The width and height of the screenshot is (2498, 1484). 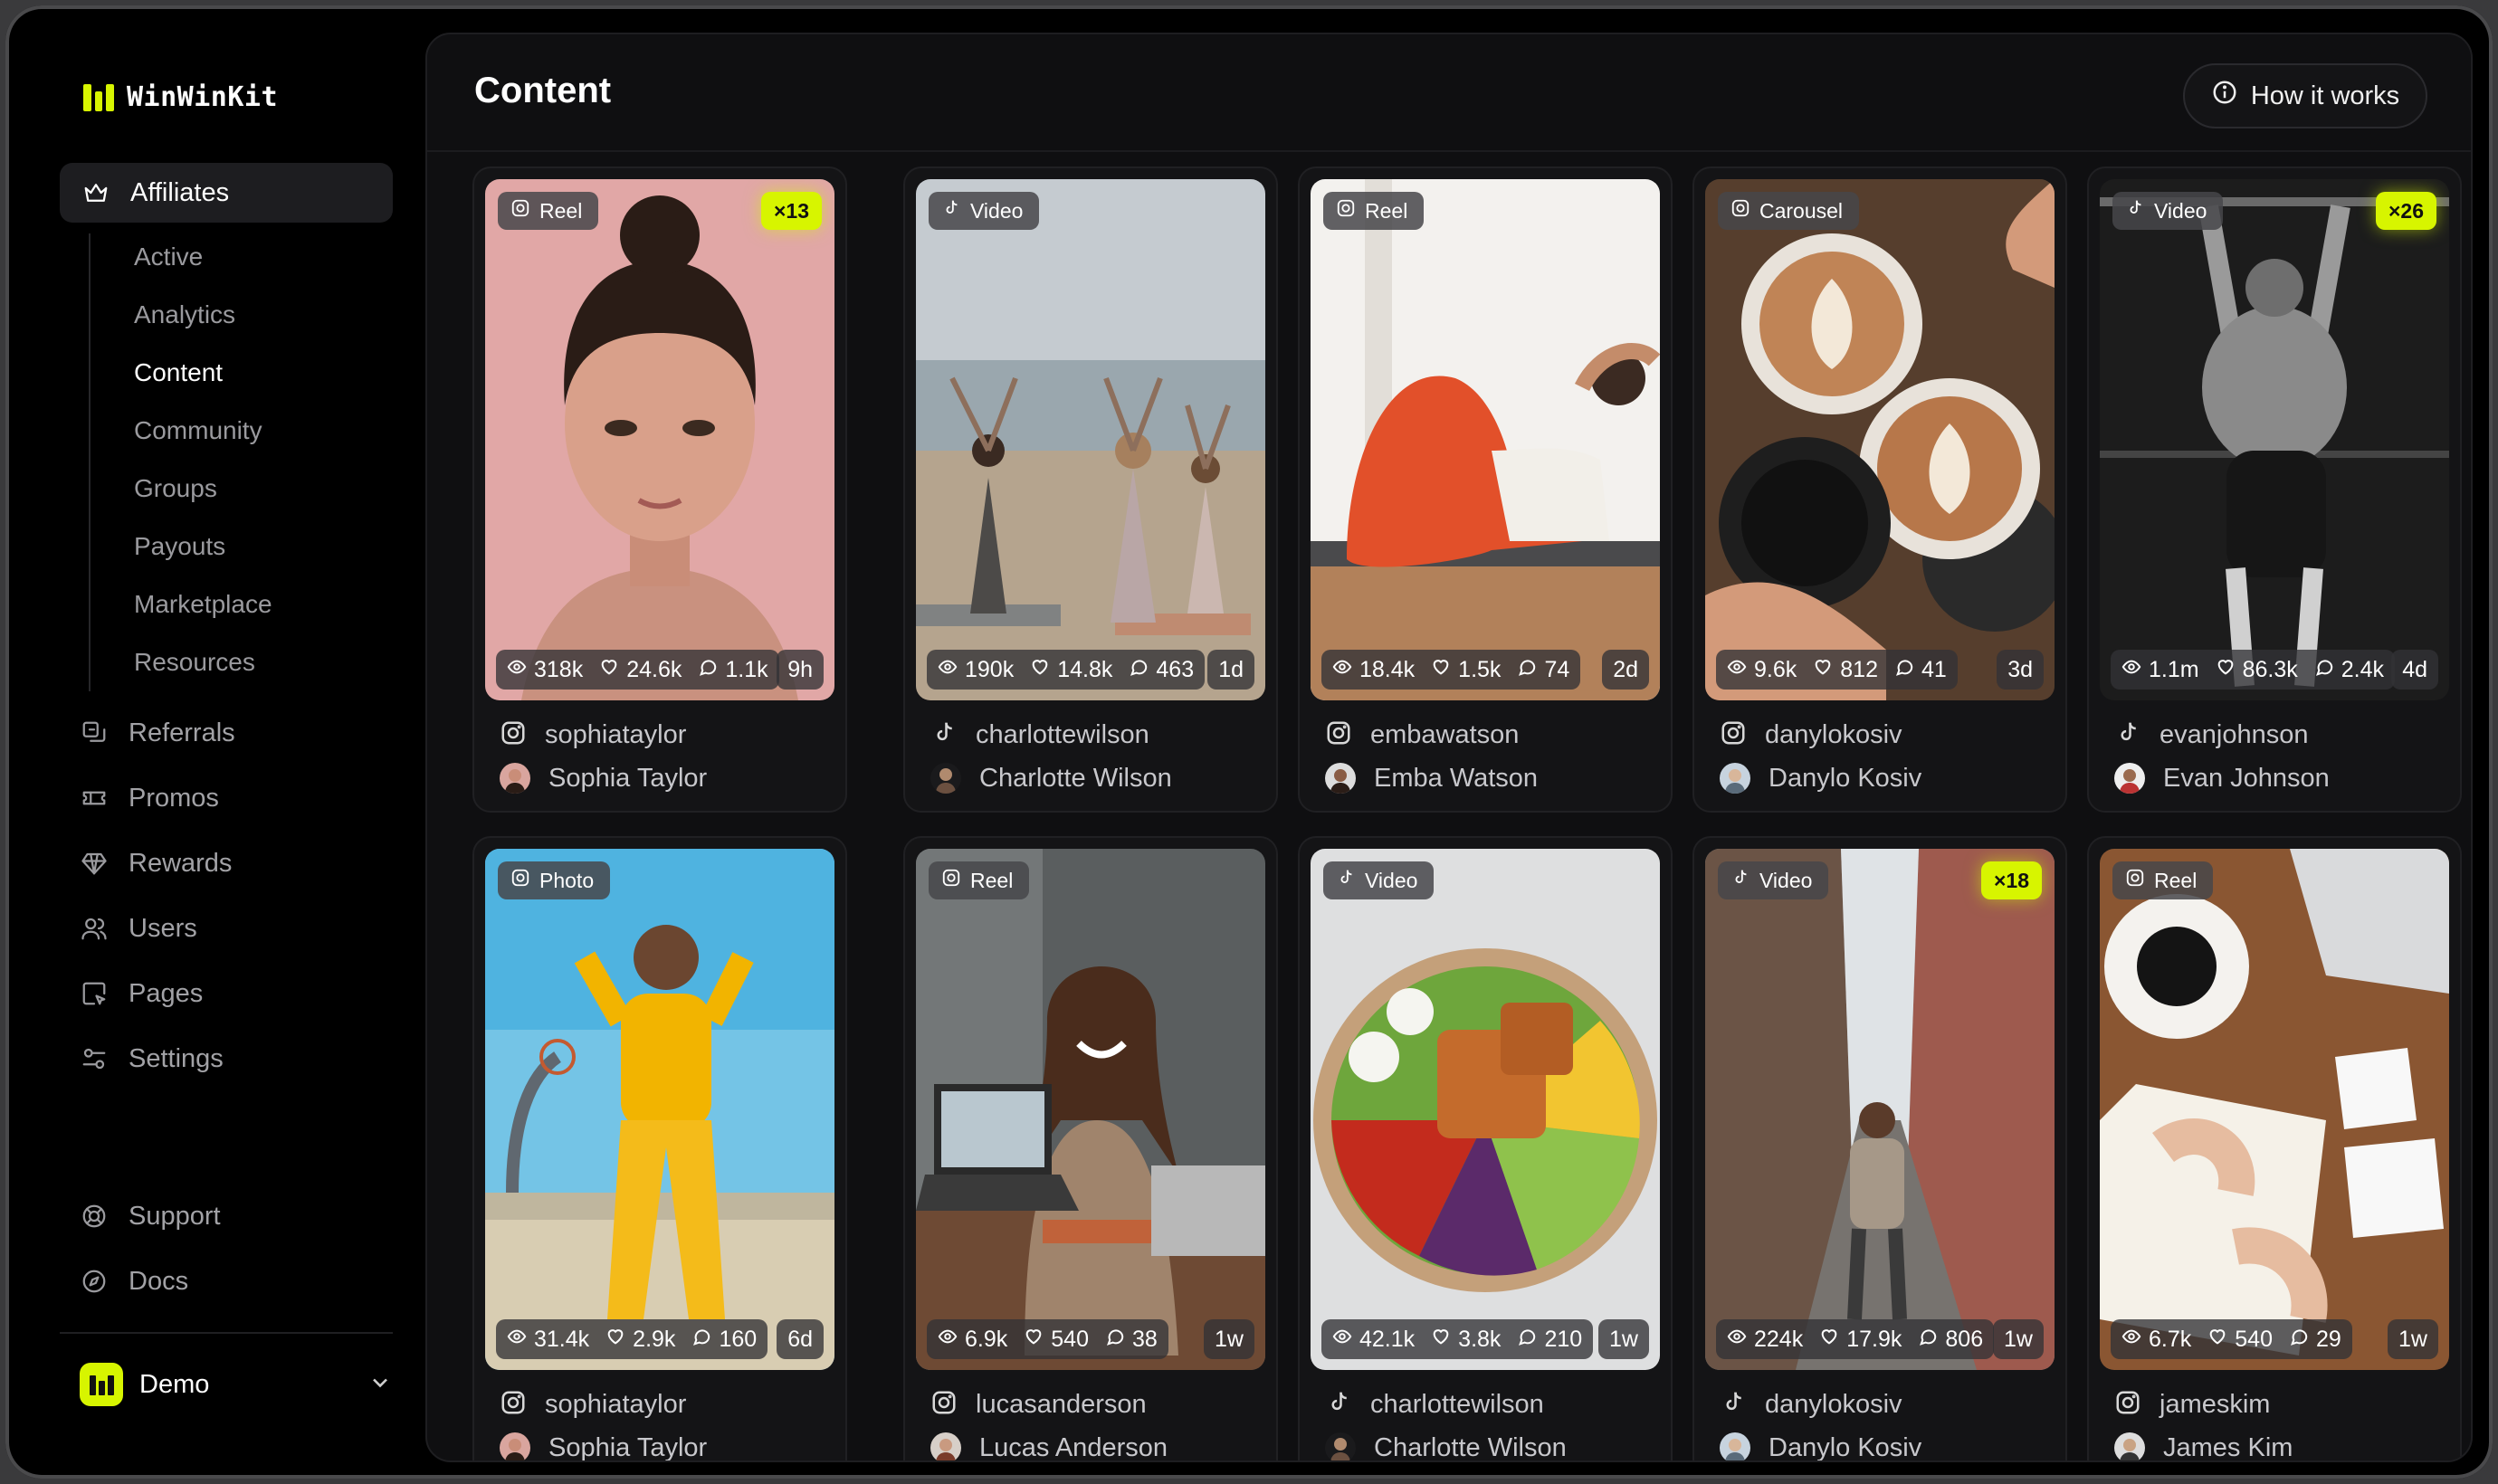 What do you see at coordinates (149, 798) in the screenshot?
I see `sidebar-item-promos: Promos` at bounding box center [149, 798].